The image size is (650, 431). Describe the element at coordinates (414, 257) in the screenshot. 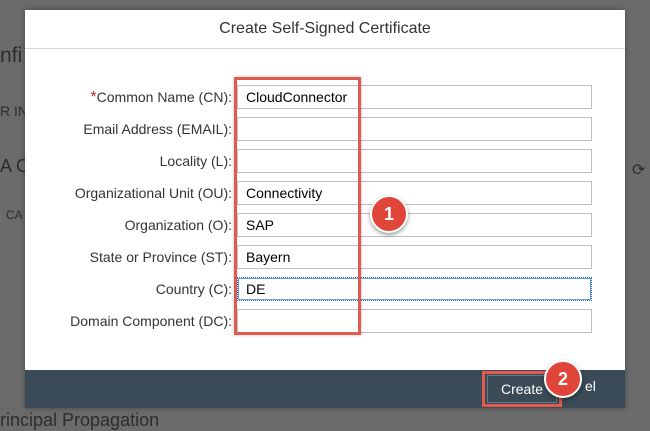

I see `state-input` at that location.